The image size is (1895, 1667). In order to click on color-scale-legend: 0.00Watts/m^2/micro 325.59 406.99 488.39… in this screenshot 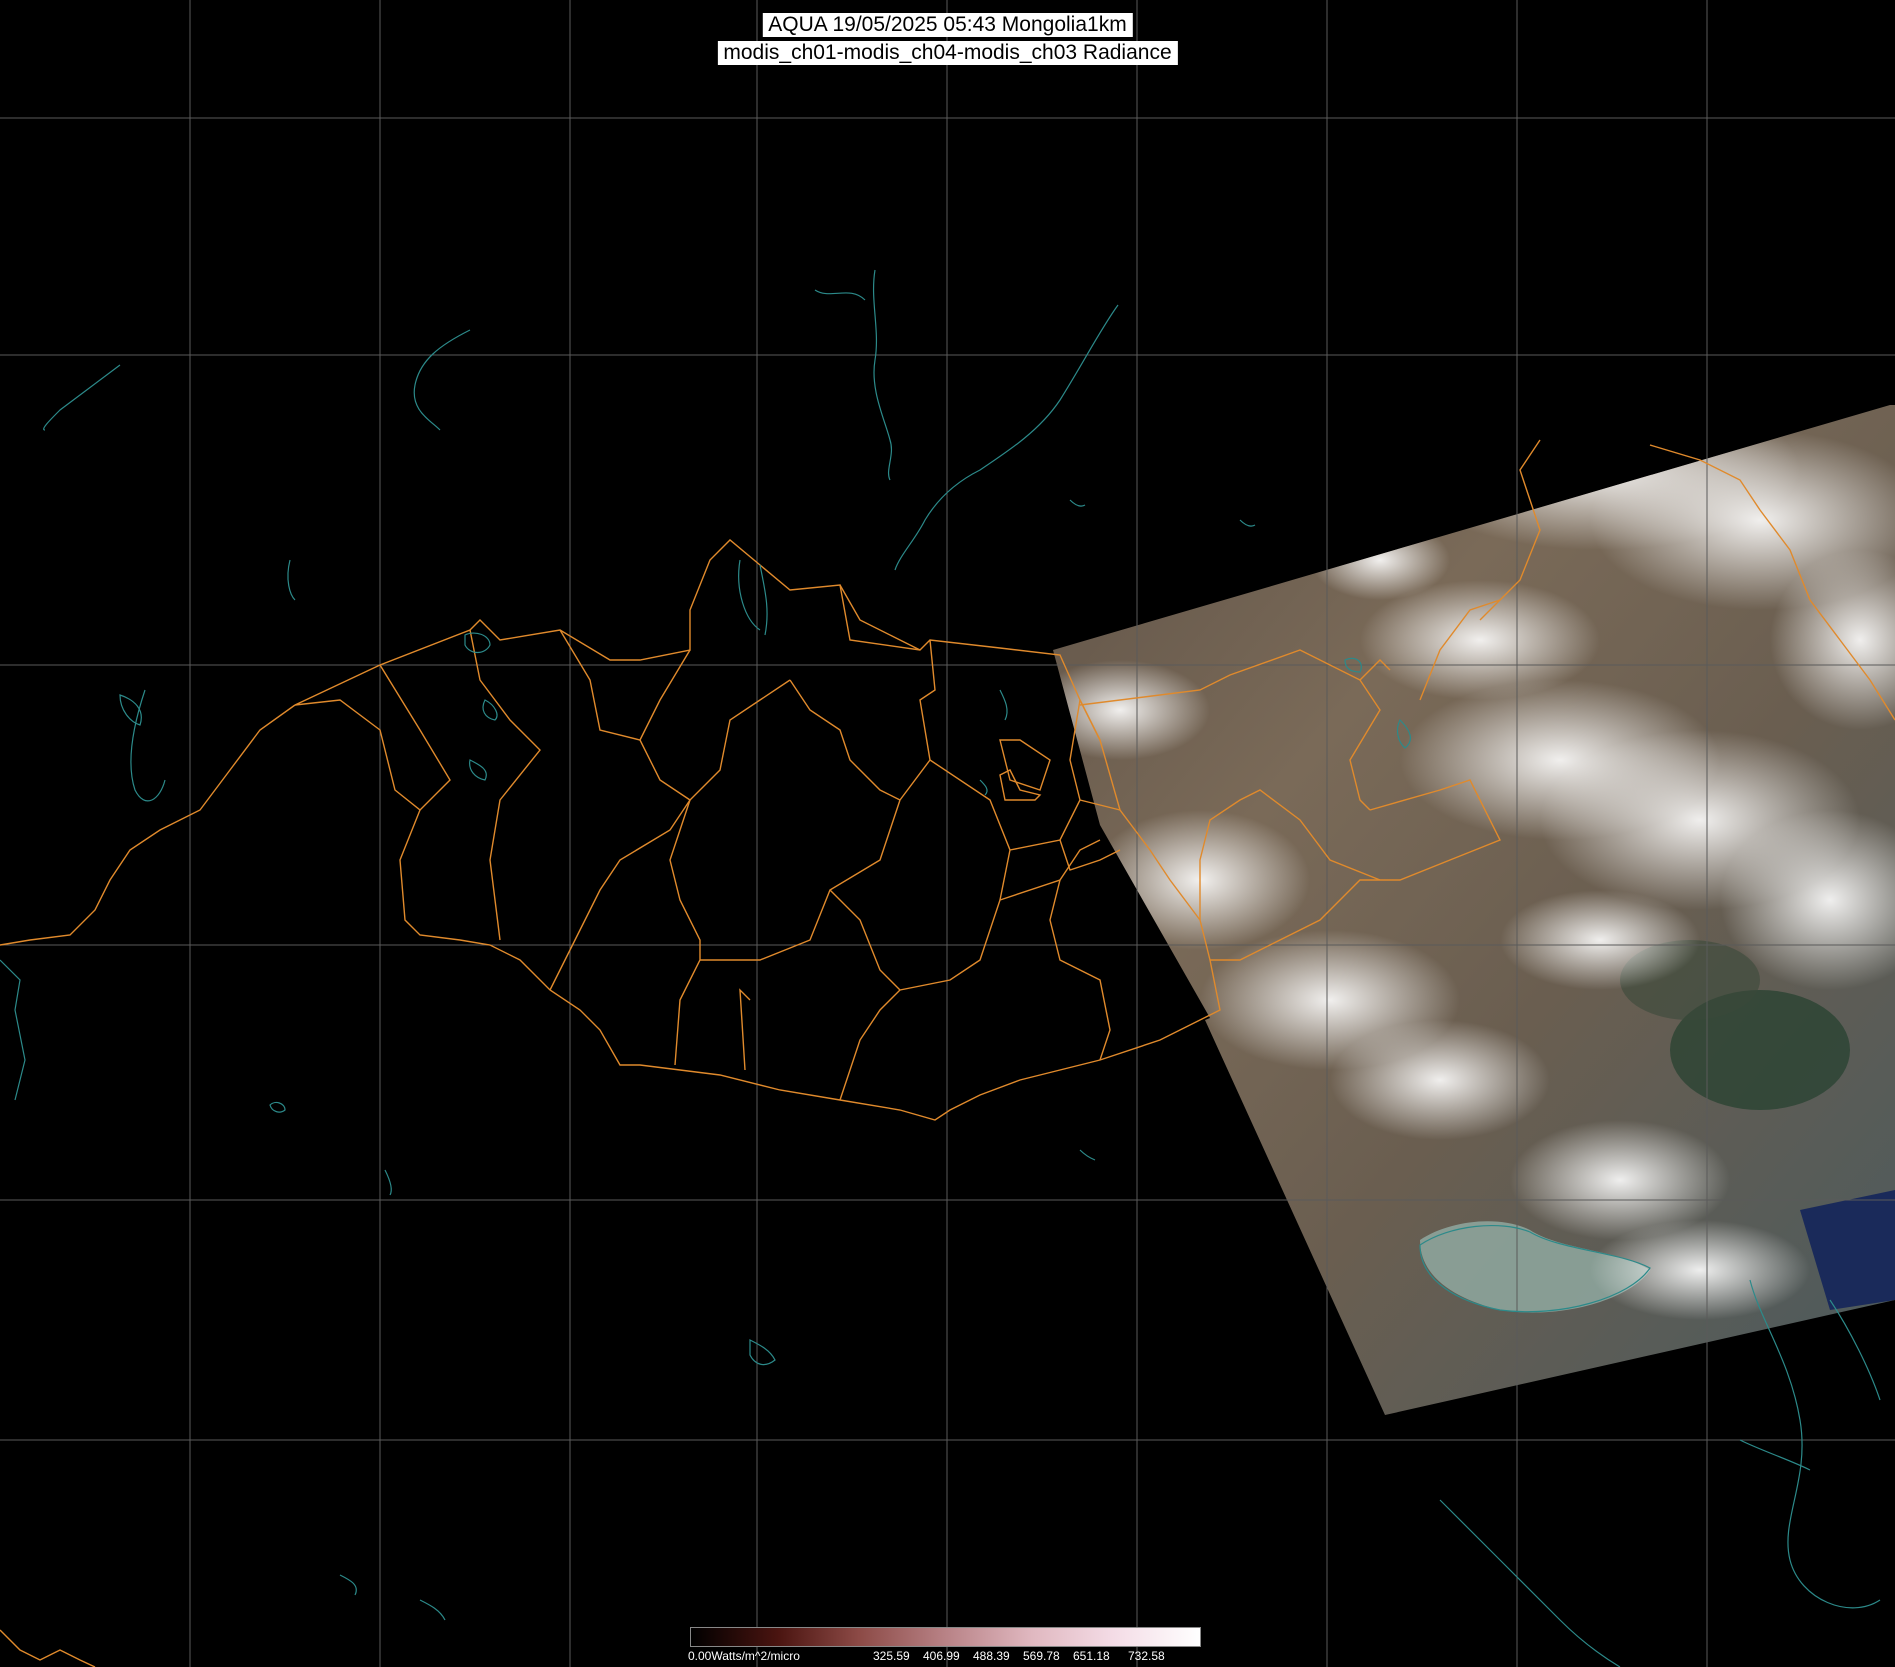, I will do `click(945, 1647)`.